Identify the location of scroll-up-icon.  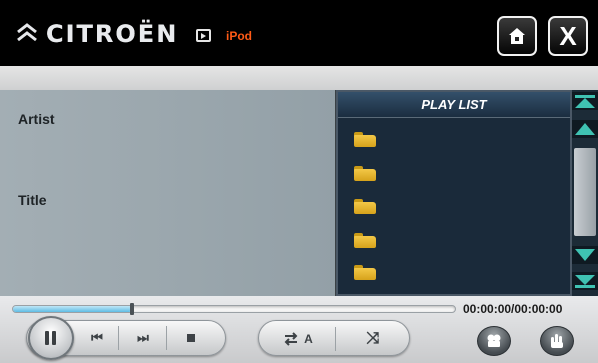
(585, 129).